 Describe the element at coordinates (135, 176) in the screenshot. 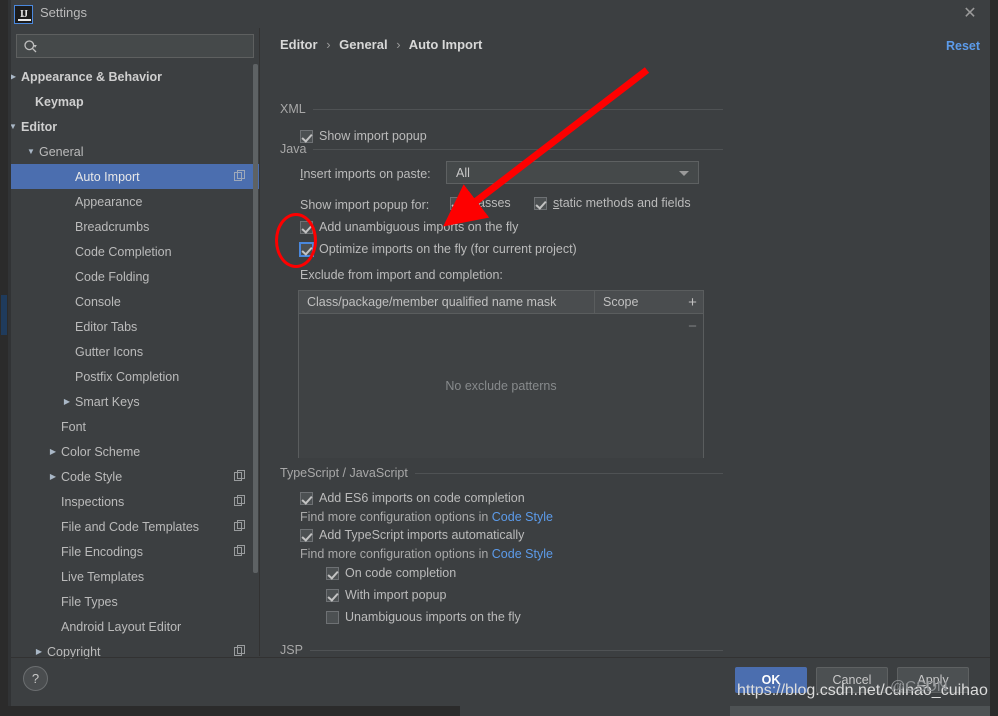

I see `sidebar-item-auto-import: Auto Import` at that location.